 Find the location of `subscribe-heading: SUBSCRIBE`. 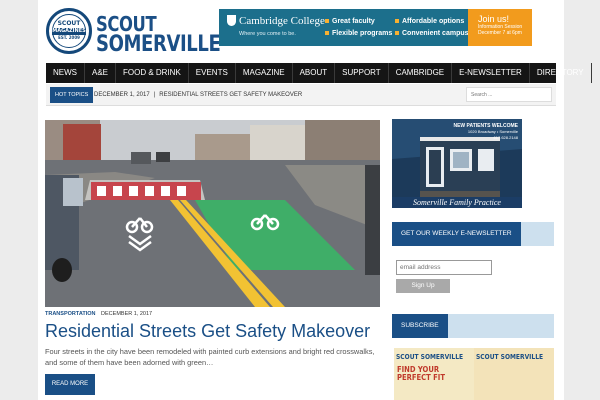

subscribe-heading: SUBSCRIBE is located at coordinates (420, 326).